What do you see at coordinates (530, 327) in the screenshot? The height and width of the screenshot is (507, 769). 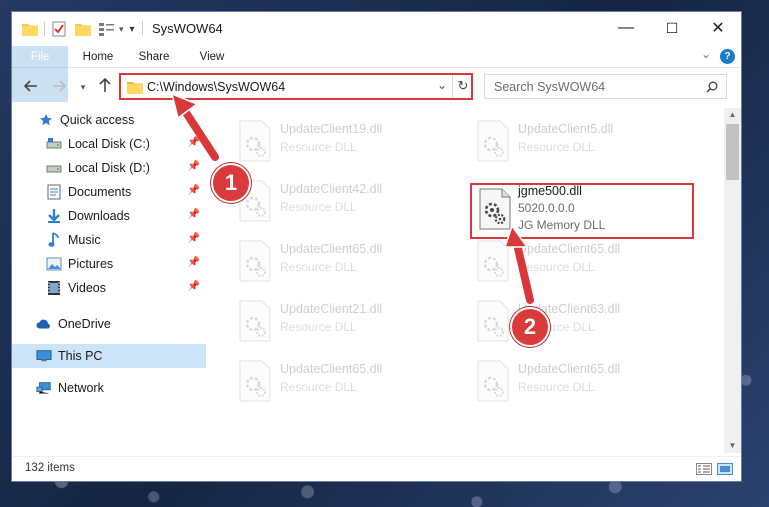 I see `step-2-badge: 2` at bounding box center [530, 327].